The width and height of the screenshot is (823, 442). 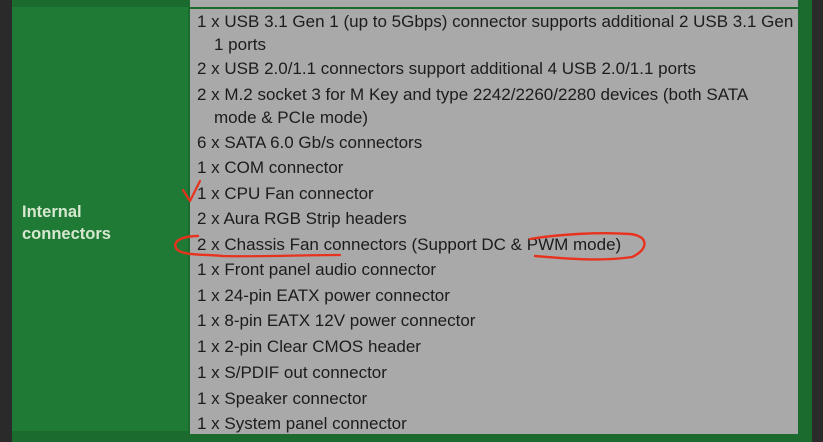 What do you see at coordinates (191, 191) in the screenshot?
I see `checkmark-annotation` at bounding box center [191, 191].